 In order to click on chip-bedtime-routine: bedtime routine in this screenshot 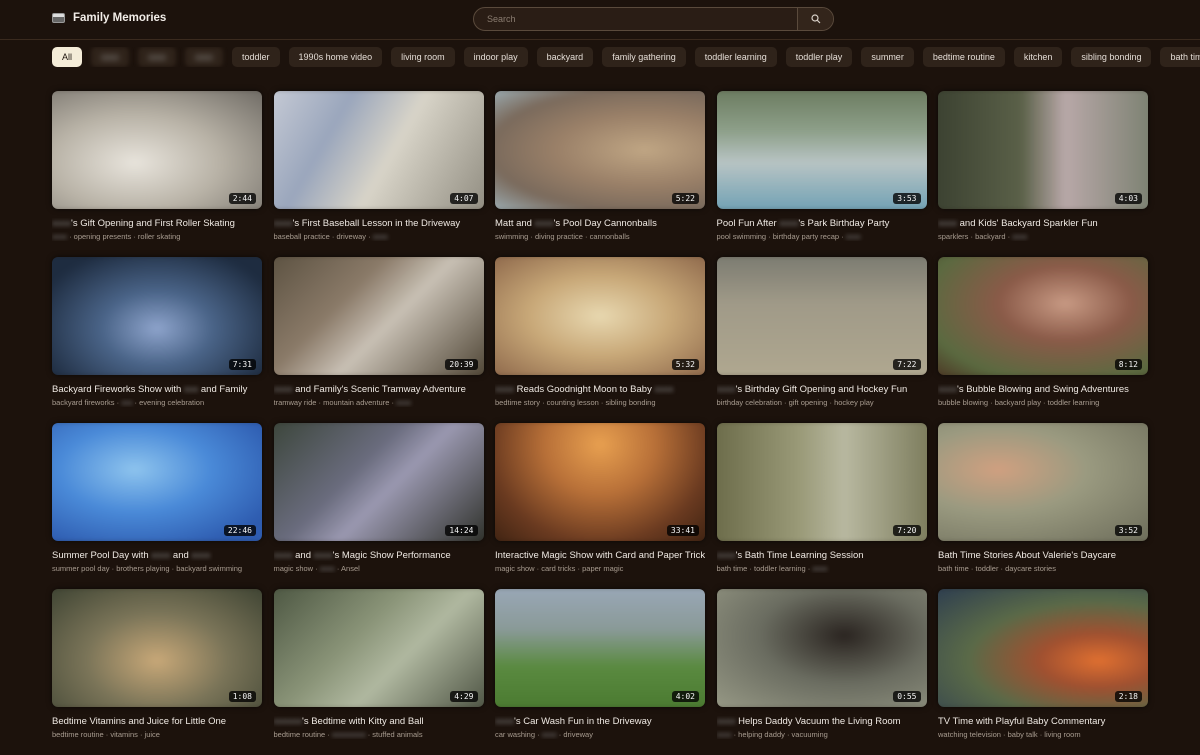, I will do `click(963, 57)`.